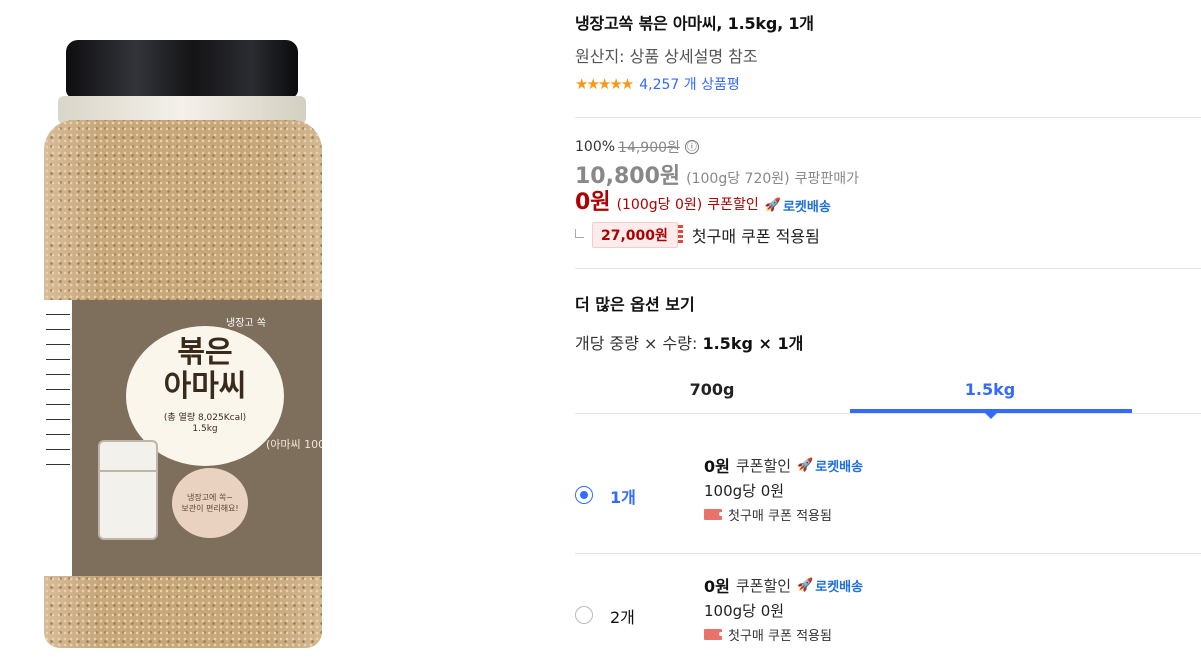 The image size is (1201, 672). I want to click on product-origin: 원산지: 상품 상세설명 참조, so click(666, 56).